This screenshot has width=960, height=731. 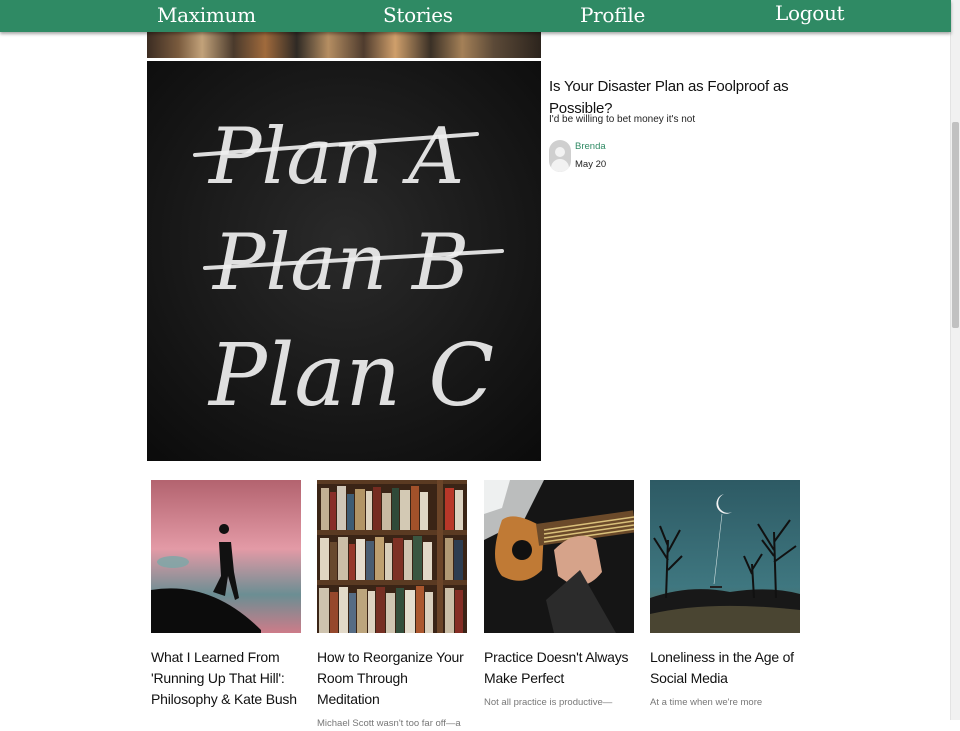 I want to click on chalkboard-illustration: Plan A Plan B Plan C, so click(x=348, y=269).